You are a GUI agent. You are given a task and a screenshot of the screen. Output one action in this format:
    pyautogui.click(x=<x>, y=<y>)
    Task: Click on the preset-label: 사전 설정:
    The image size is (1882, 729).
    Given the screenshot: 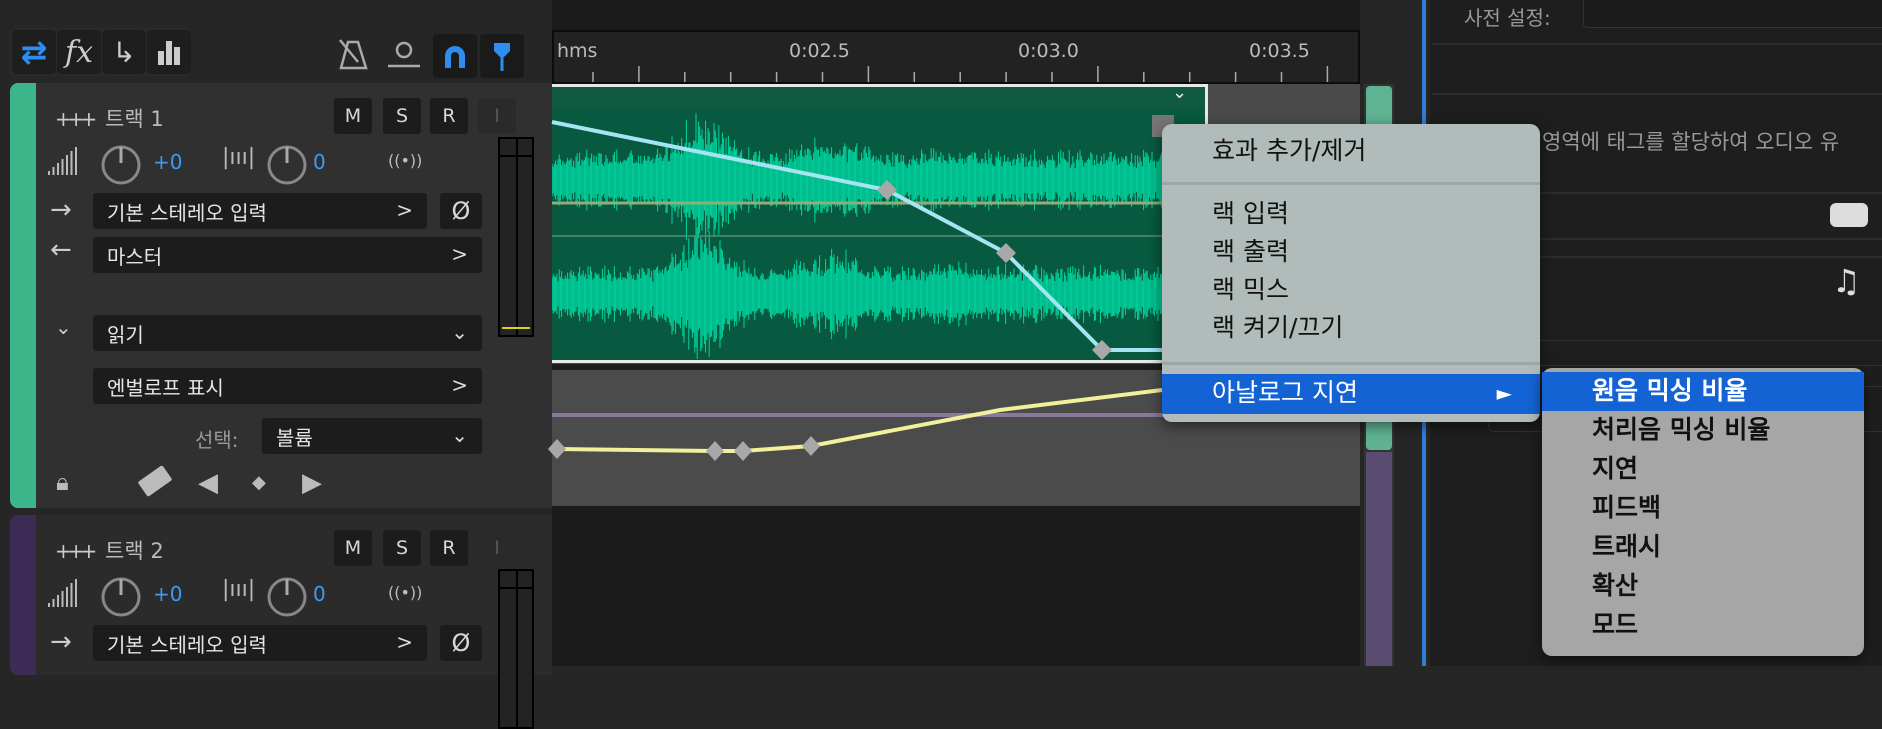 What is the action you would take?
    pyautogui.click(x=1507, y=18)
    